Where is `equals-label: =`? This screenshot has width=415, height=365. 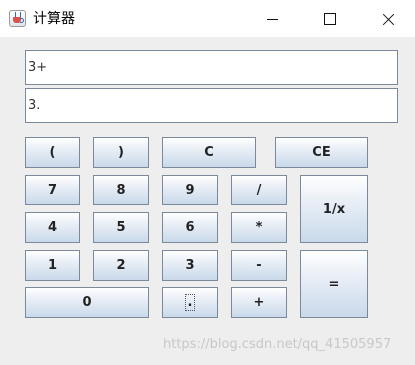 equals-label: = is located at coordinates (334, 284).